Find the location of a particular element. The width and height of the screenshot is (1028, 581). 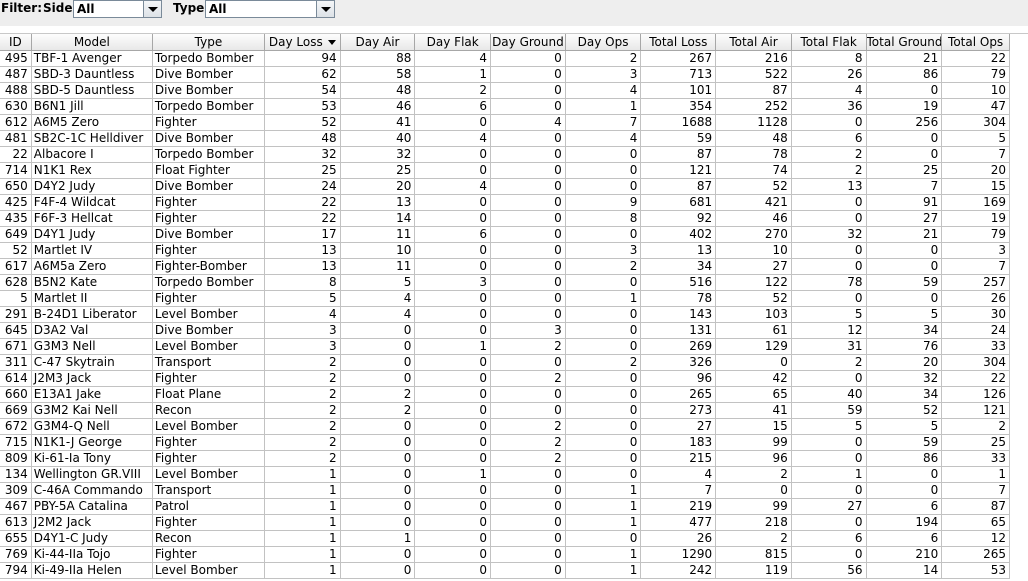

table-row: 650 D4Y2 Judy Dive Bomber 24 20 4 0 0 87 52 13 7 15 is located at coordinates (505, 186).